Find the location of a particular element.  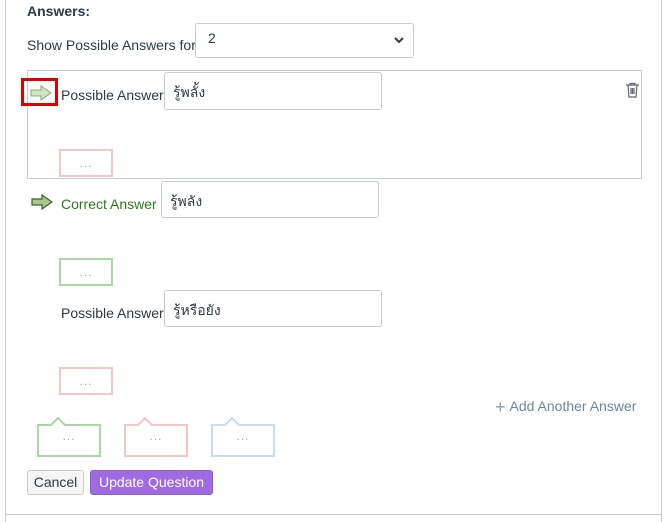

form-bottom-border is located at coordinates (333, 514).